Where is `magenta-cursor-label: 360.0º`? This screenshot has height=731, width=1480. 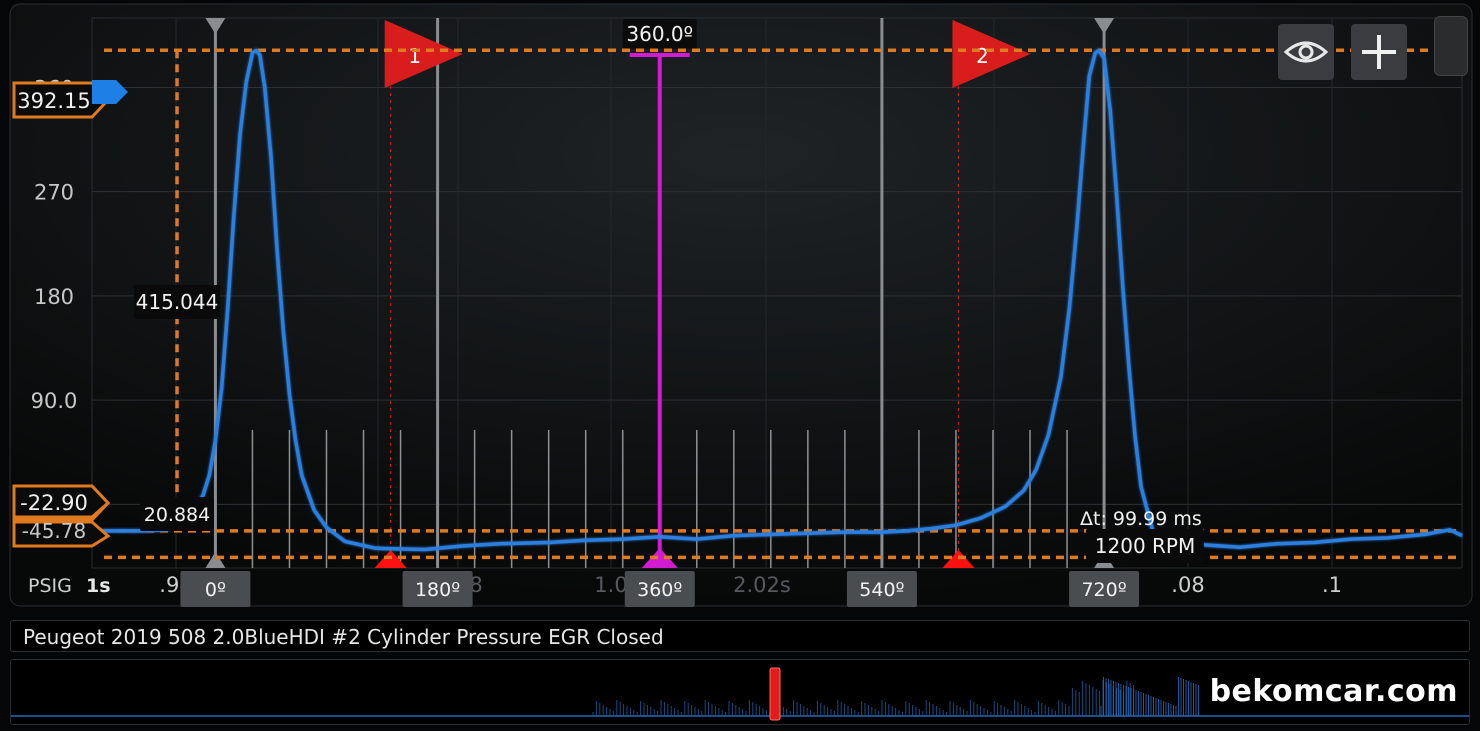
magenta-cursor-label: 360.0º is located at coordinates (659, 34).